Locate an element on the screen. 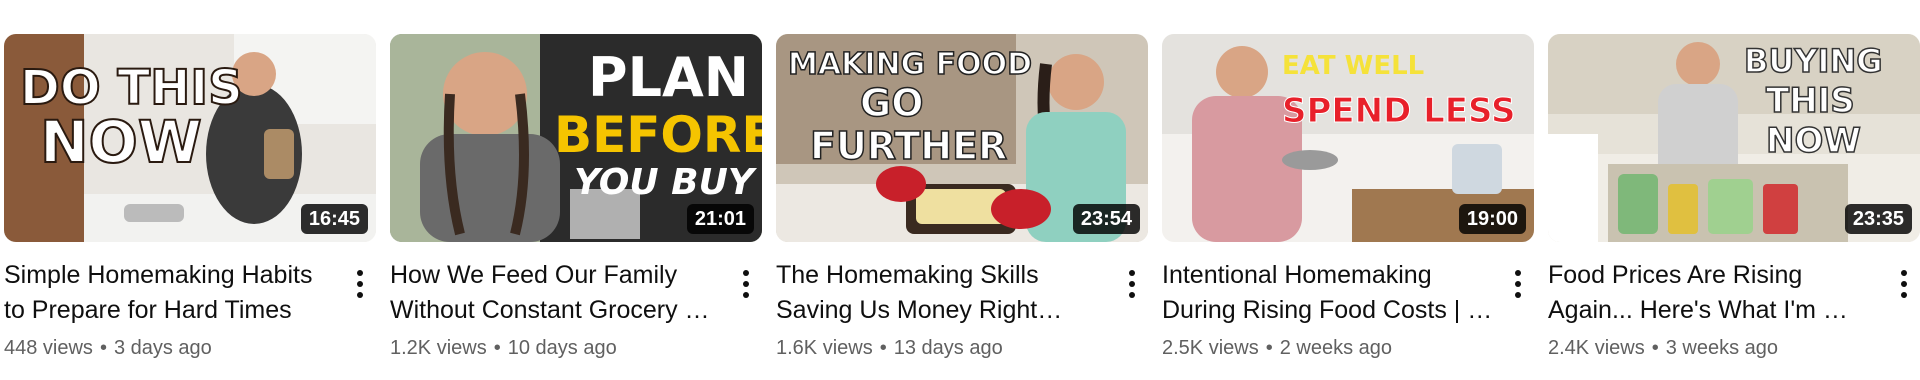 The width and height of the screenshot is (1920, 380). upload-age: 2 weeks ago is located at coordinates (1336, 348).